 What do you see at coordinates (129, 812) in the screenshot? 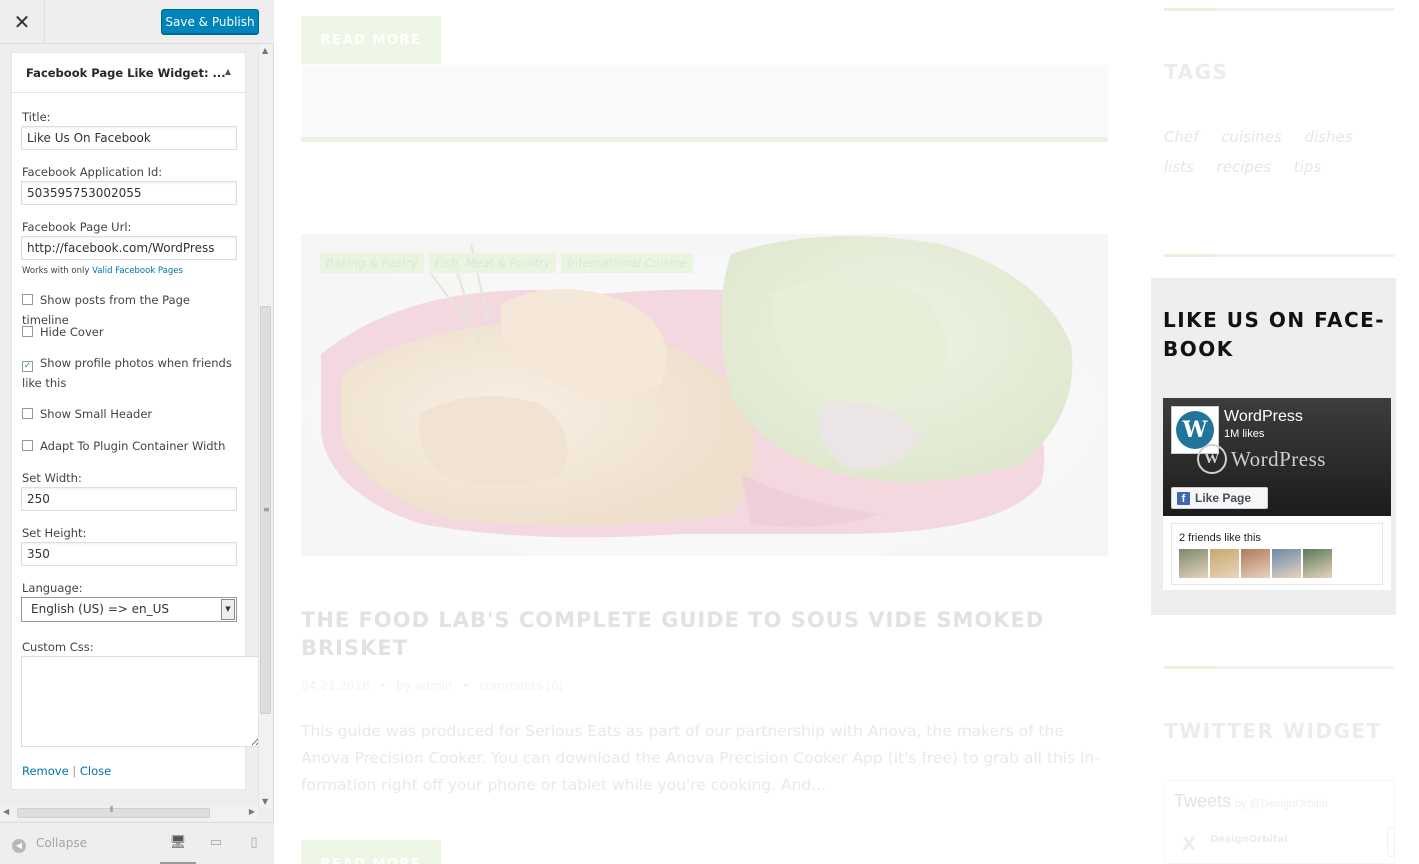
I see `horizontal-scrollbar: ◀ ⦀ ▶` at bounding box center [129, 812].